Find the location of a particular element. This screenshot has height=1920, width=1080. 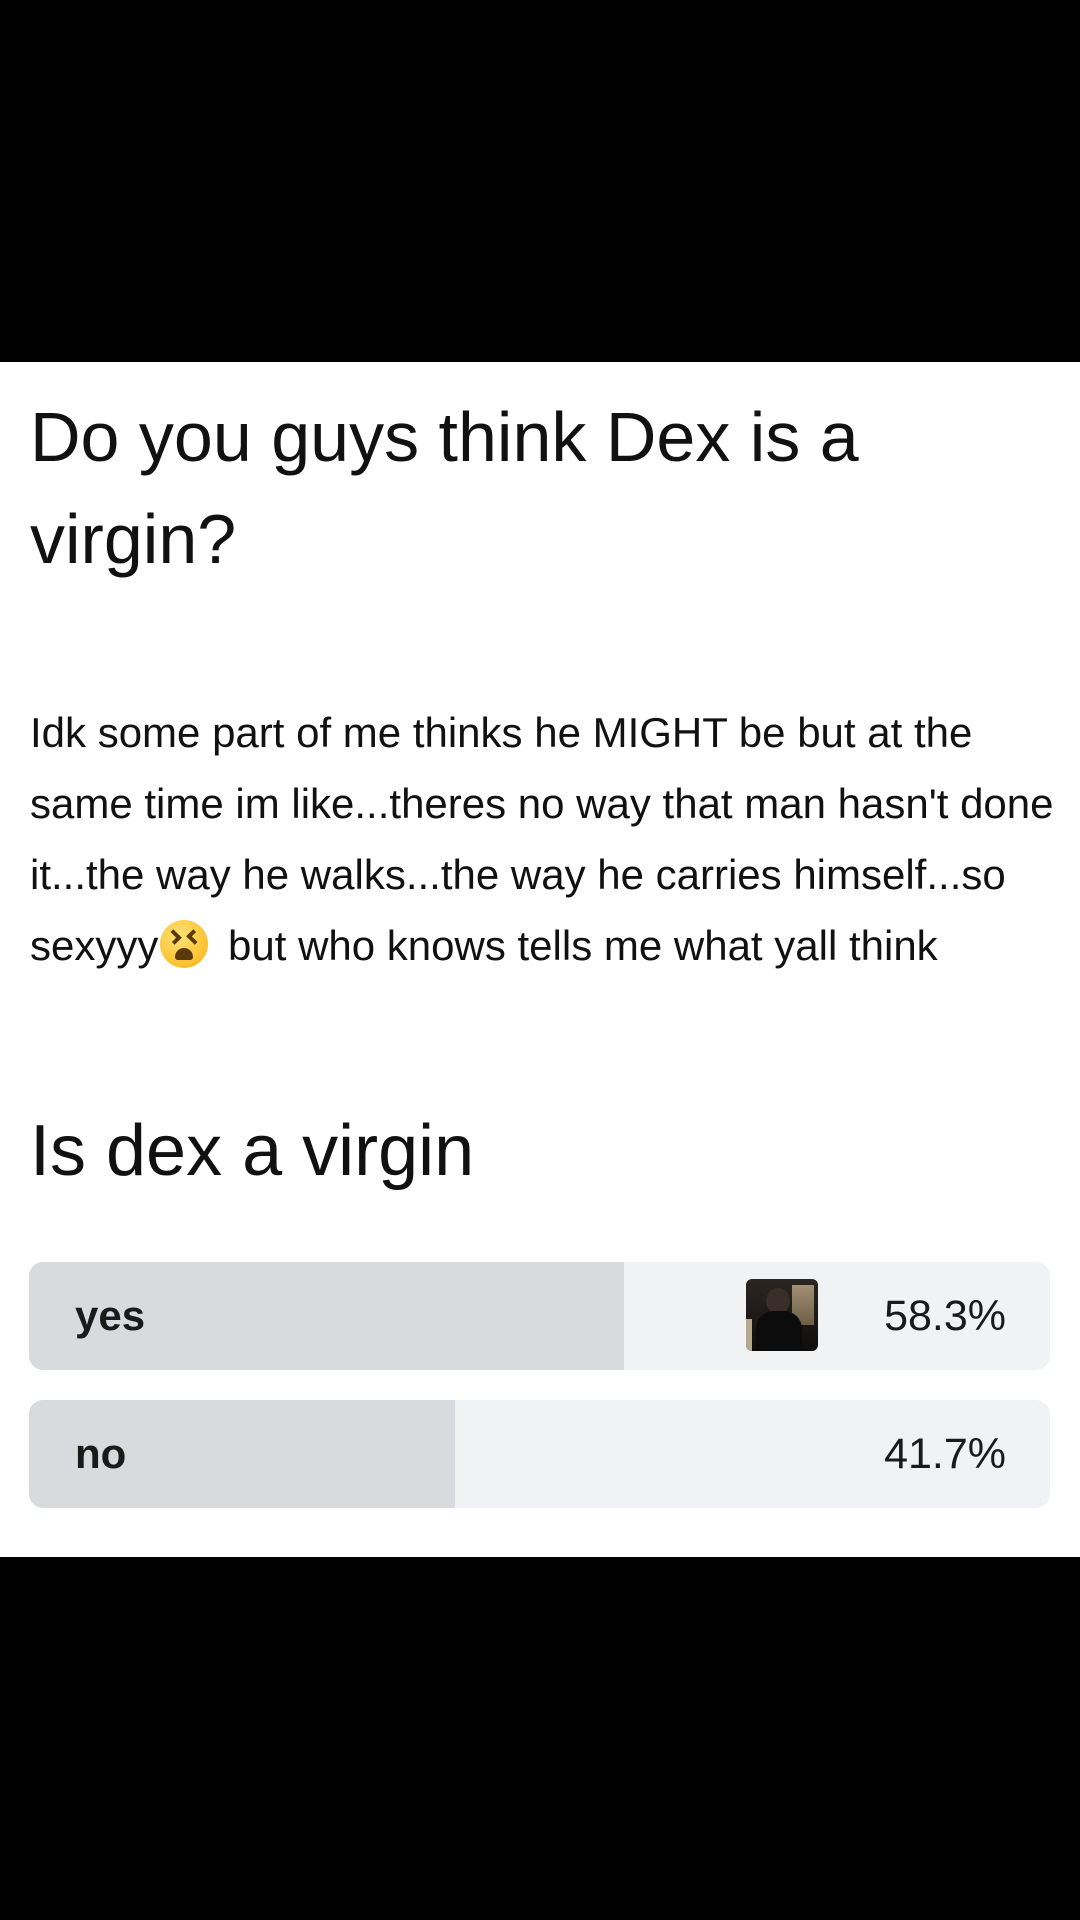

post-title: Do you guys think Dex is a virgin? is located at coordinates (444, 488).